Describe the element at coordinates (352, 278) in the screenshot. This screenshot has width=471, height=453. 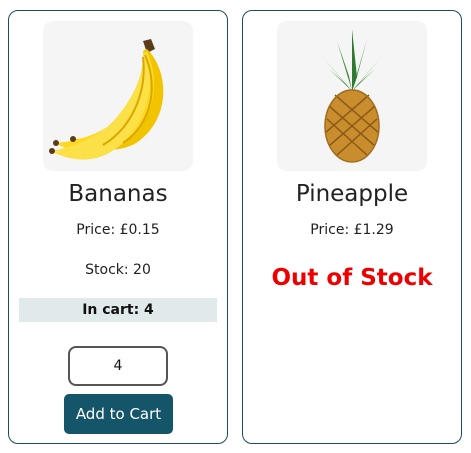
I see `out-of-stock-label: Out of Stock` at that location.